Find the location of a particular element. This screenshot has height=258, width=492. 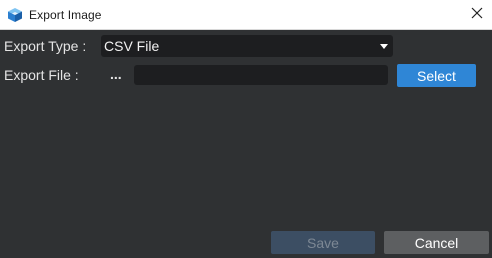

export-file-path-input is located at coordinates (261, 75).